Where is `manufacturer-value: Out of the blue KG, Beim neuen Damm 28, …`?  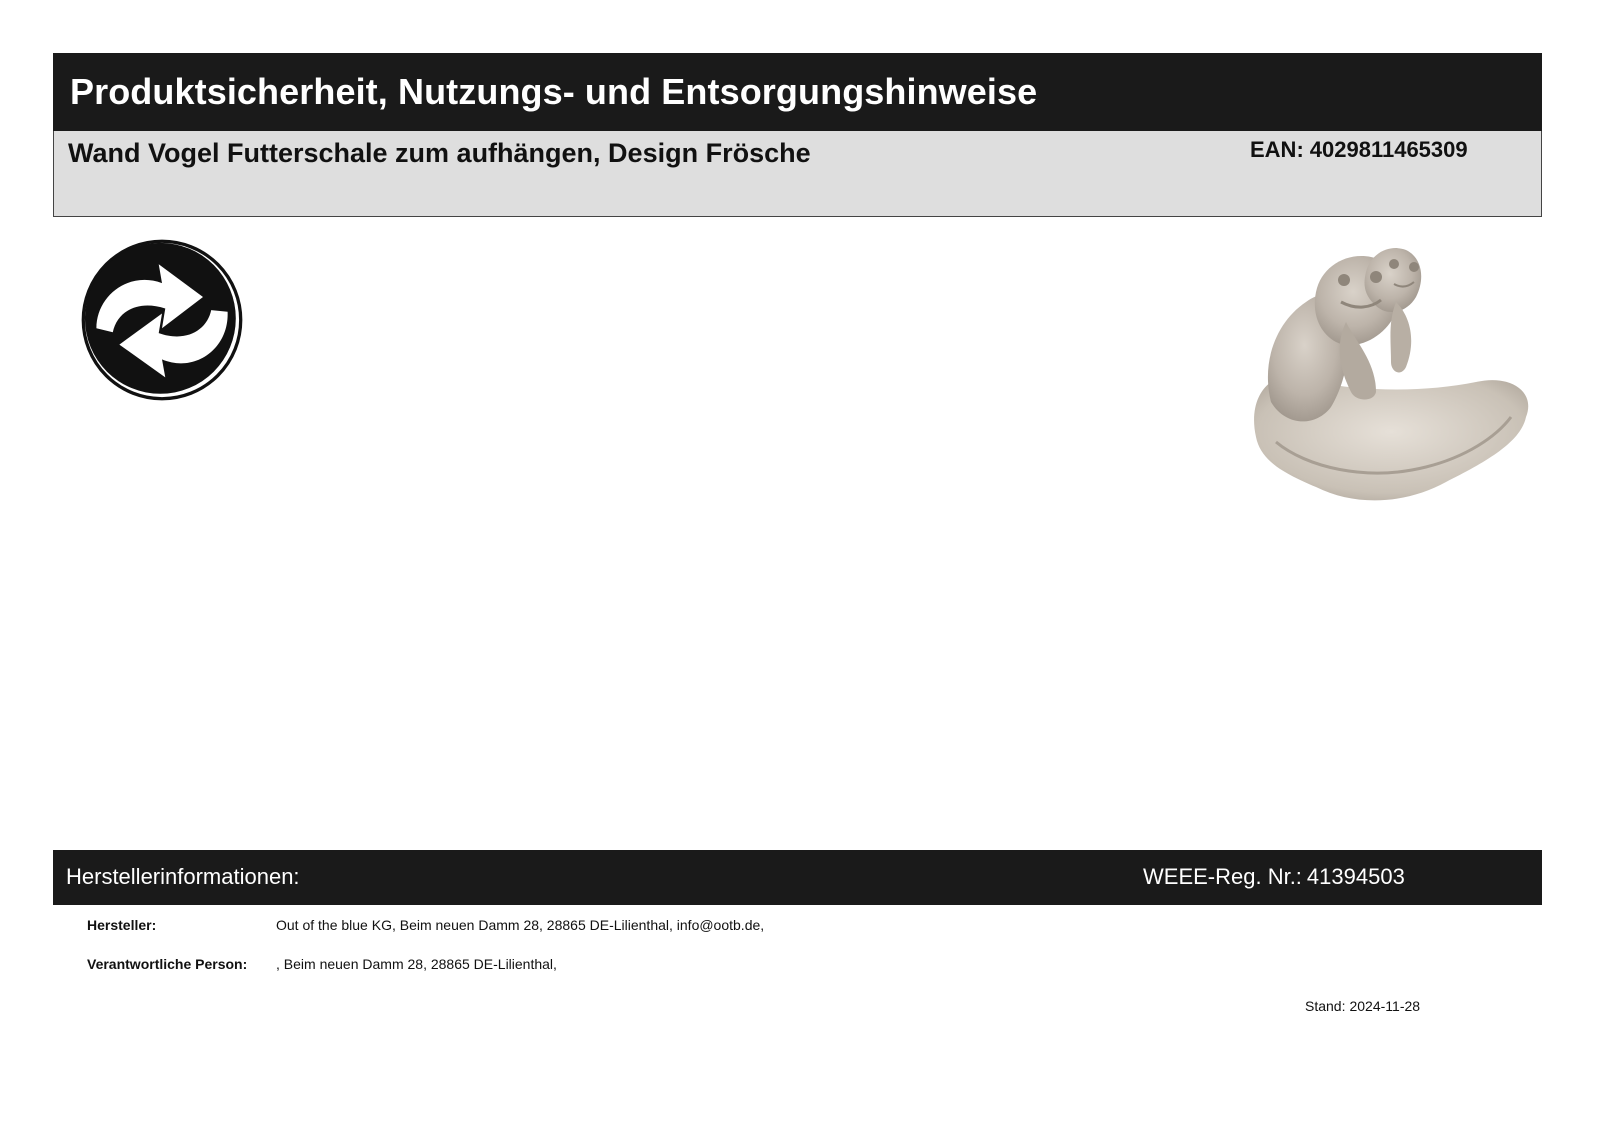
manufacturer-value: Out of the blue KG, Beim neuen Damm 28, … is located at coordinates (520, 925).